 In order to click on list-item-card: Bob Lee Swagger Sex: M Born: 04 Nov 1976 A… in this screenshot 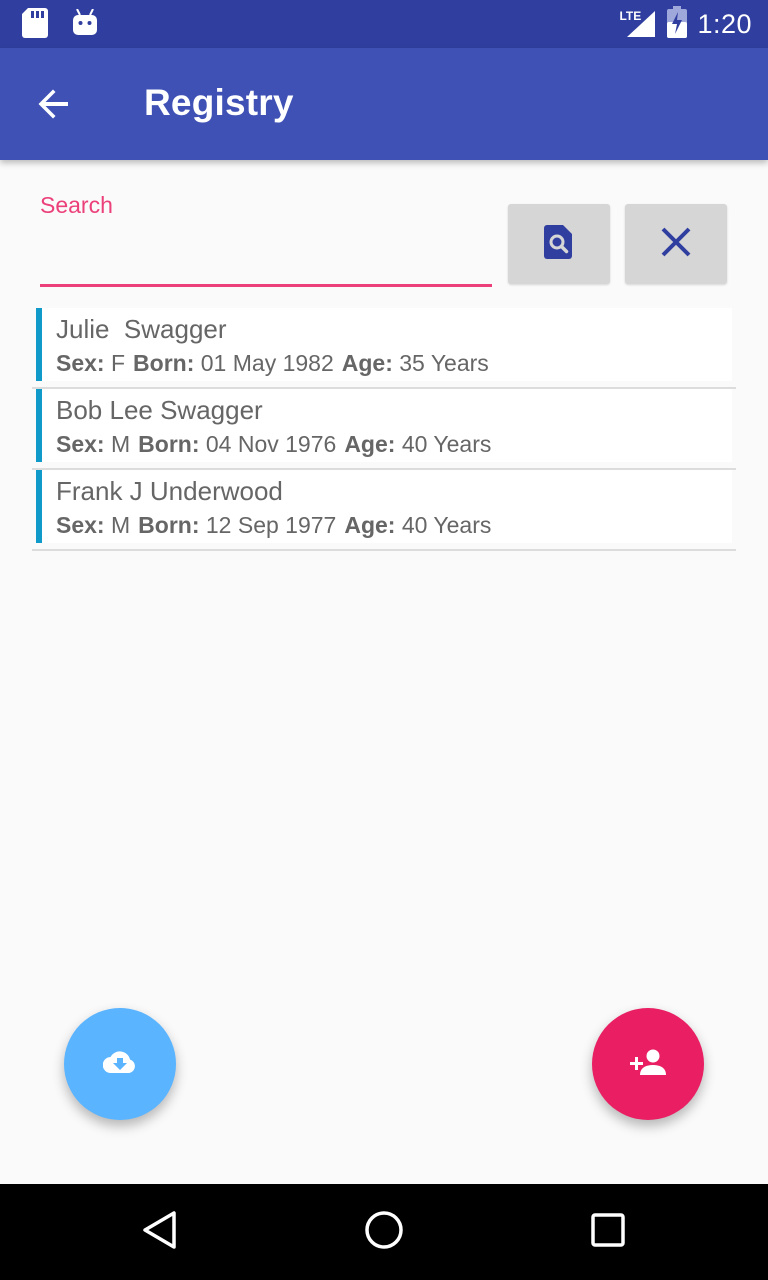, I will do `click(384, 425)`.